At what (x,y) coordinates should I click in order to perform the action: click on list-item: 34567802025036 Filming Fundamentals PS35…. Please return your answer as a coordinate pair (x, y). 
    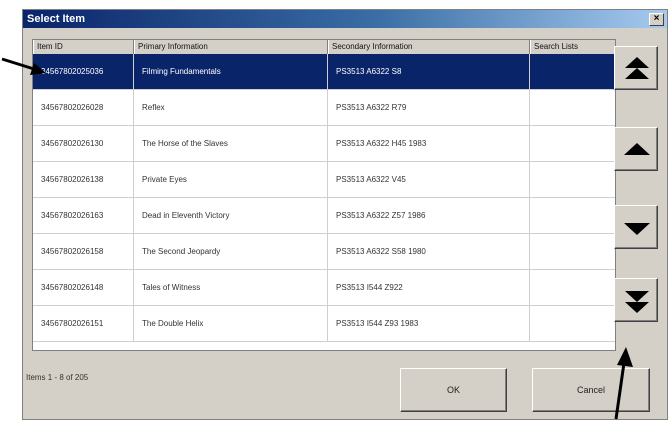
    Looking at the image, I should click on (324, 72).